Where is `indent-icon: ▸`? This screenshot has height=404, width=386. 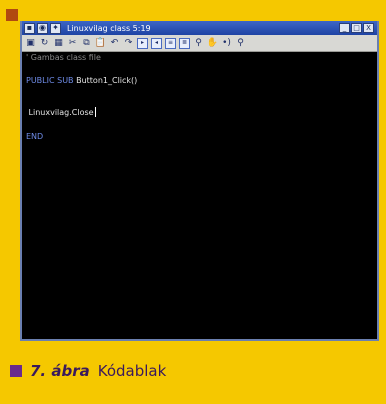
indent-icon: ▸ is located at coordinates (142, 43).